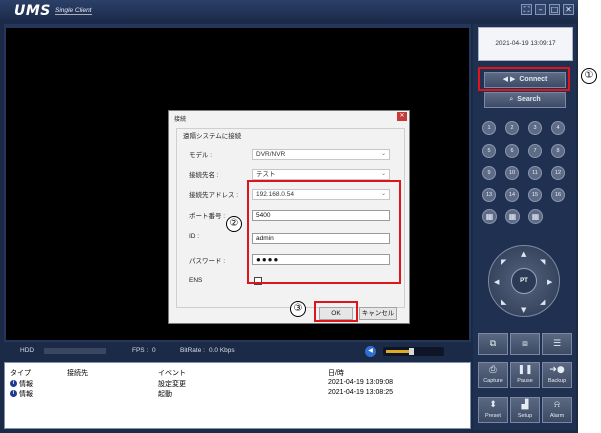 This screenshot has width=601, height=433. Describe the element at coordinates (489, 128) in the screenshot. I see `channel-button-1: 1` at that location.